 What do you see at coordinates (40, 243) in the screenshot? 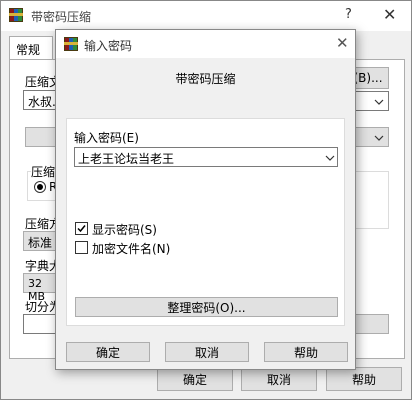
I see `method-value: 标准` at bounding box center [40, 243].